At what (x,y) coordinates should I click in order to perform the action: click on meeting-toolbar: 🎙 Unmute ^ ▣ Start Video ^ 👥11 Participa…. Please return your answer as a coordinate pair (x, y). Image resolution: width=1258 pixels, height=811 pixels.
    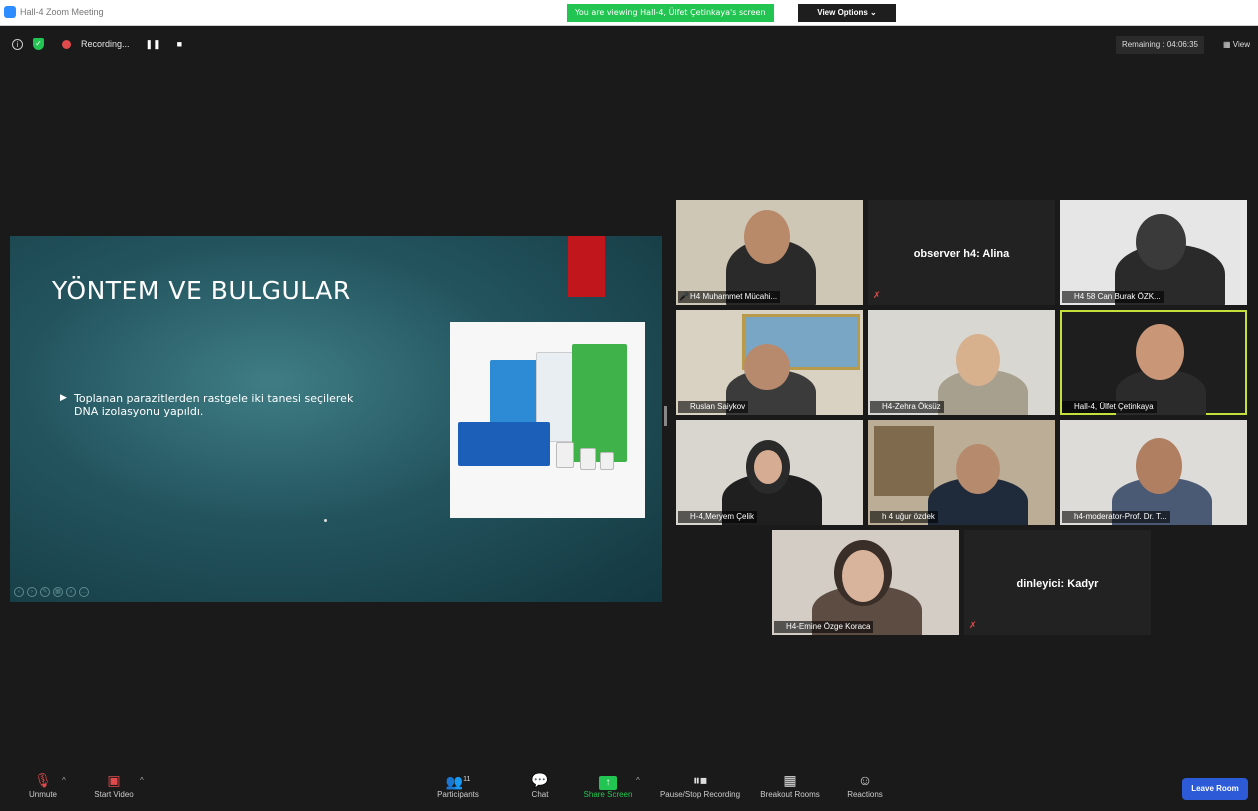
    Looking at the image, I should click on (629, 785).